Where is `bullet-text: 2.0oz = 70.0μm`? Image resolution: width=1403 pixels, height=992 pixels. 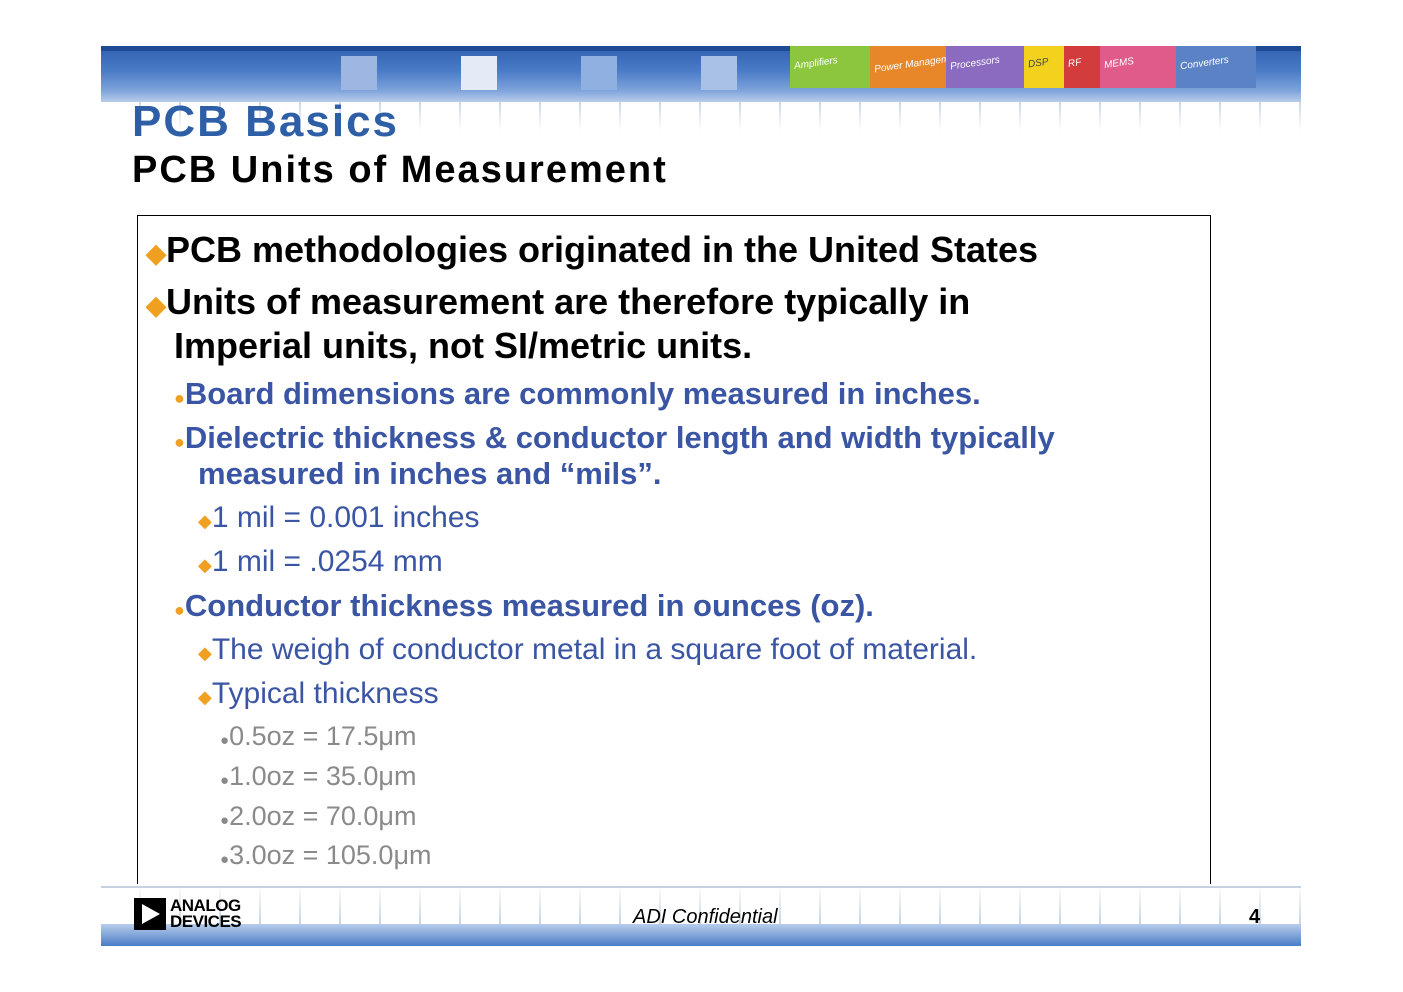
bullet-text: 2.0oz = 70.0μm is located at coordinates (323, 816).